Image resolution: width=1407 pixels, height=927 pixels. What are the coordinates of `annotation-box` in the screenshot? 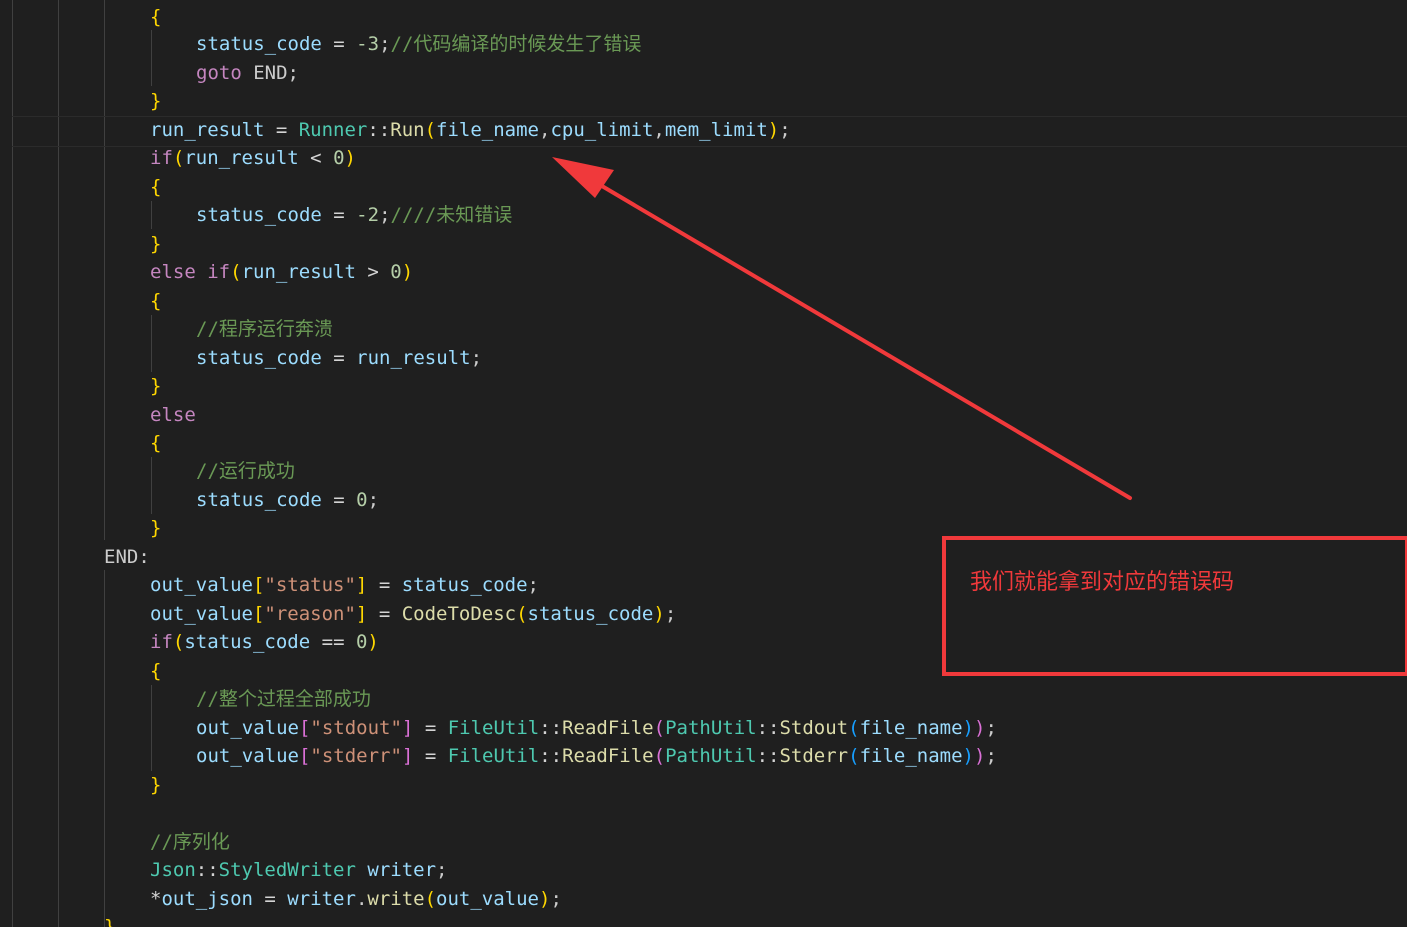 It's located at (1174, 606).